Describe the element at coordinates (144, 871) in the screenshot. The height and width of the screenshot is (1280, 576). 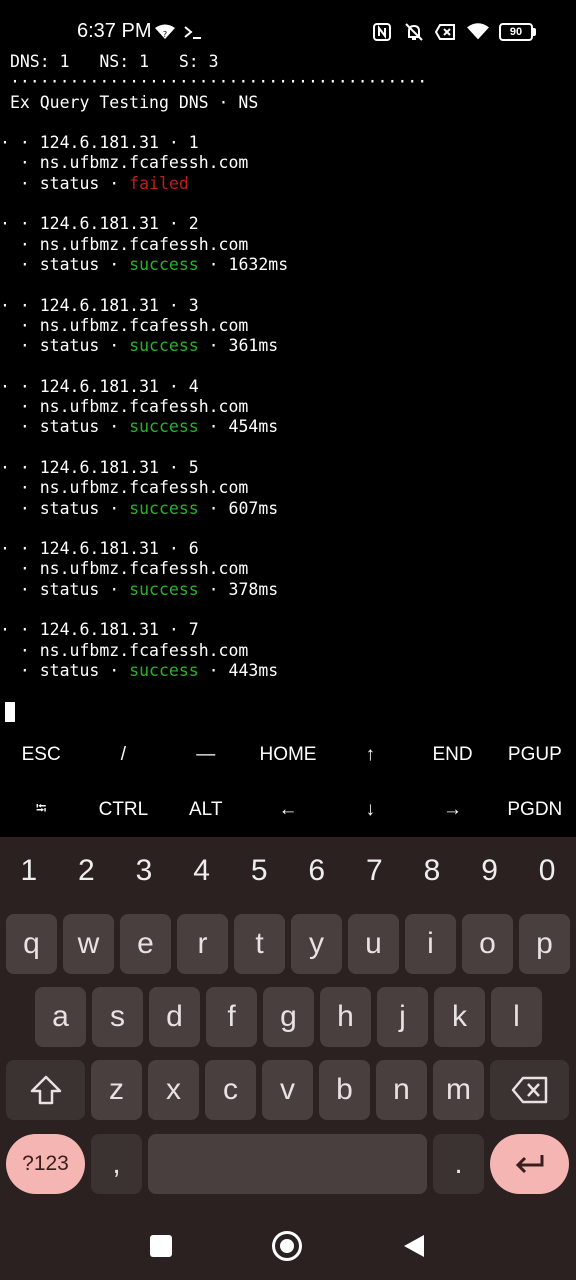
I see `number-key: 3` at that location.